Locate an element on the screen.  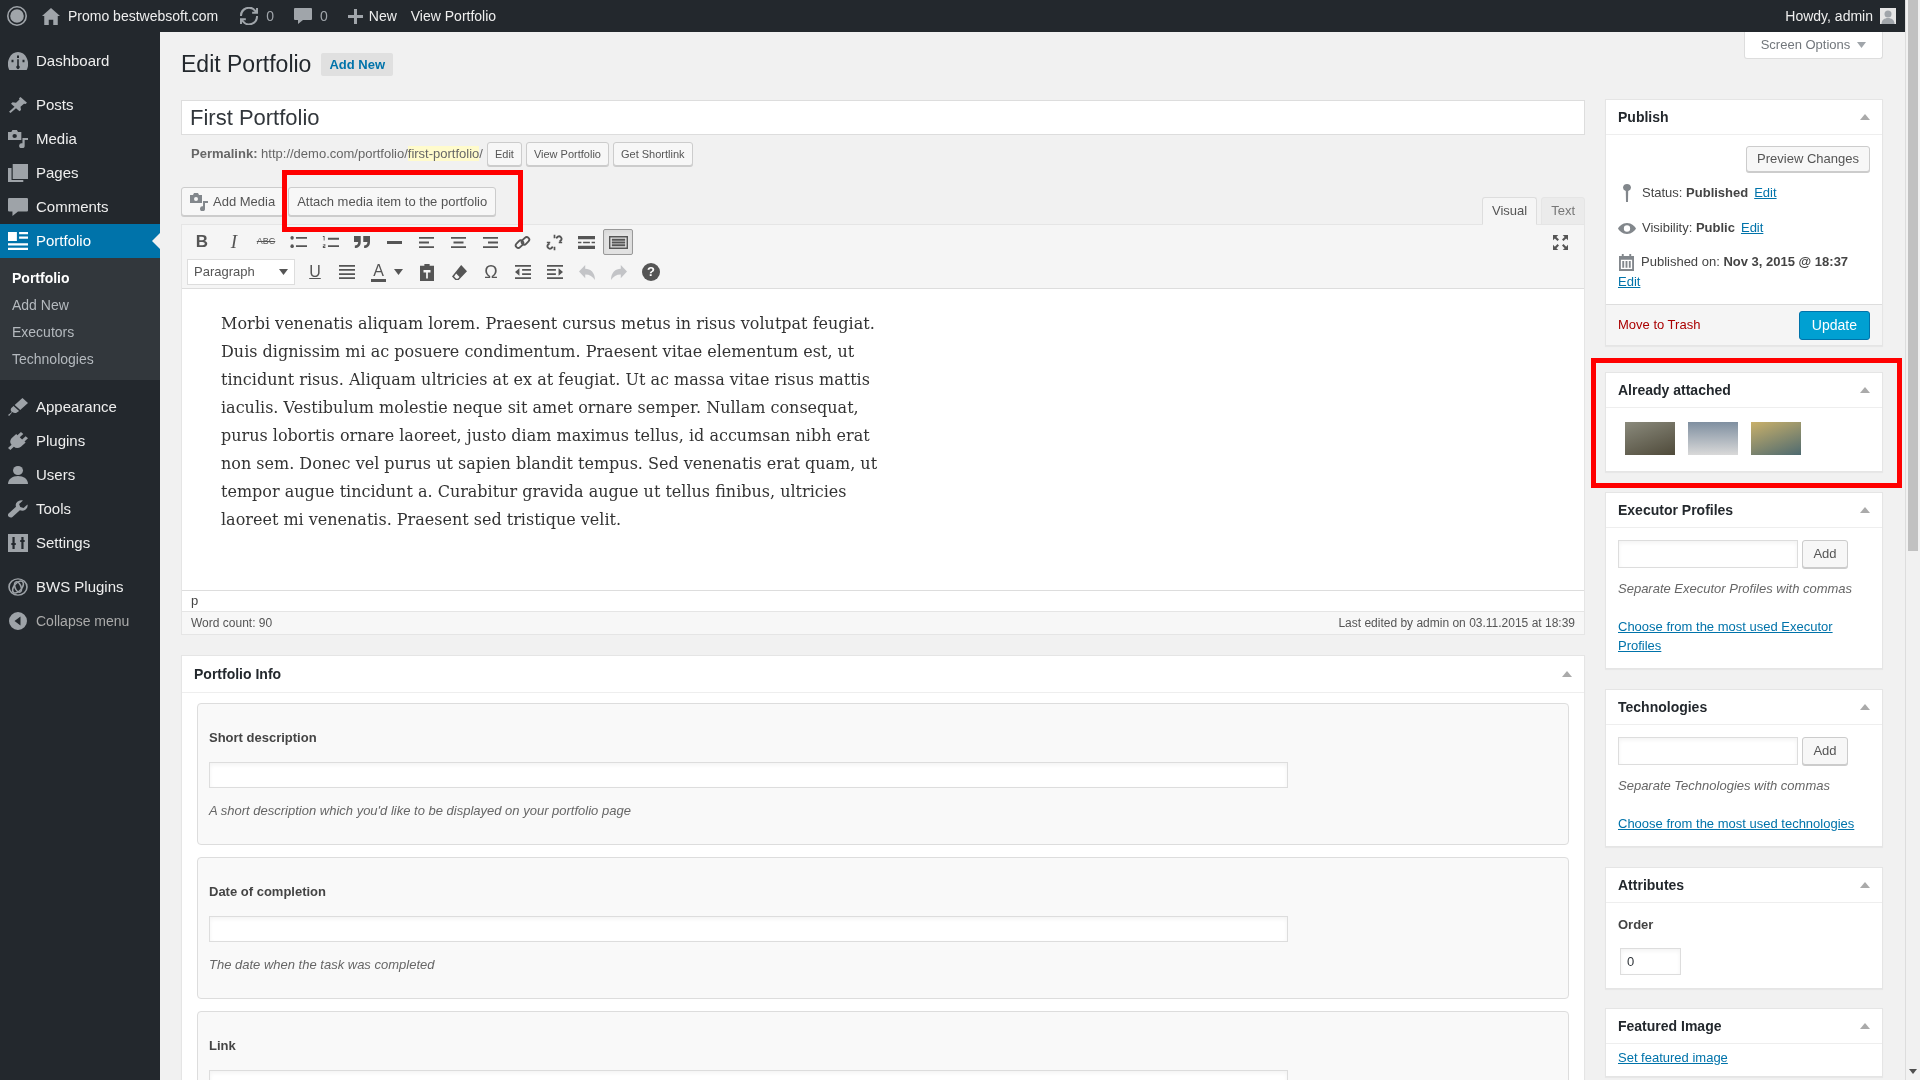
add-new-button: Add New is located at coordinates (357, 64).